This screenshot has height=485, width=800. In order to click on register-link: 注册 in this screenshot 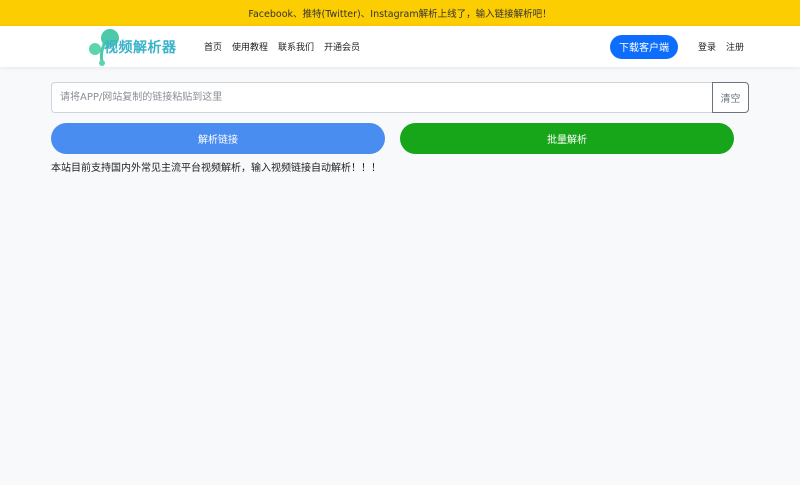, I will do `click(735, 46)`.